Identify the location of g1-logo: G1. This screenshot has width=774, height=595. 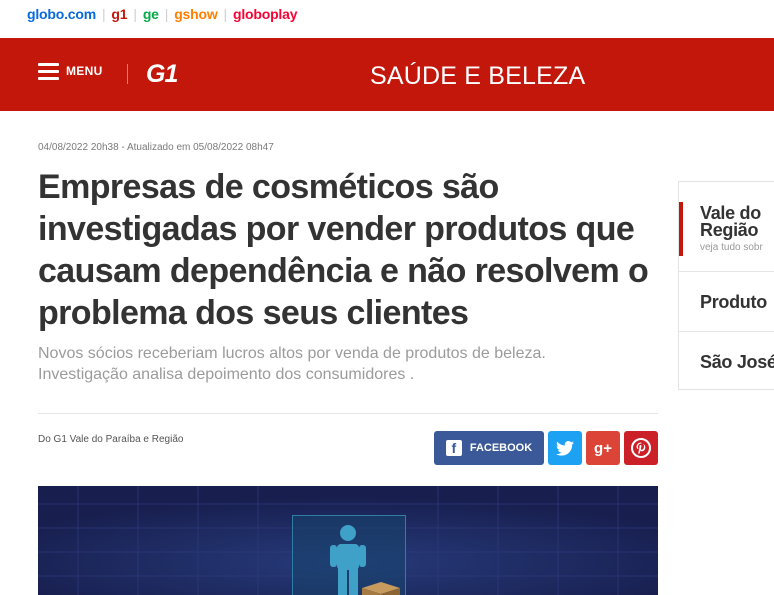
(162, 74).